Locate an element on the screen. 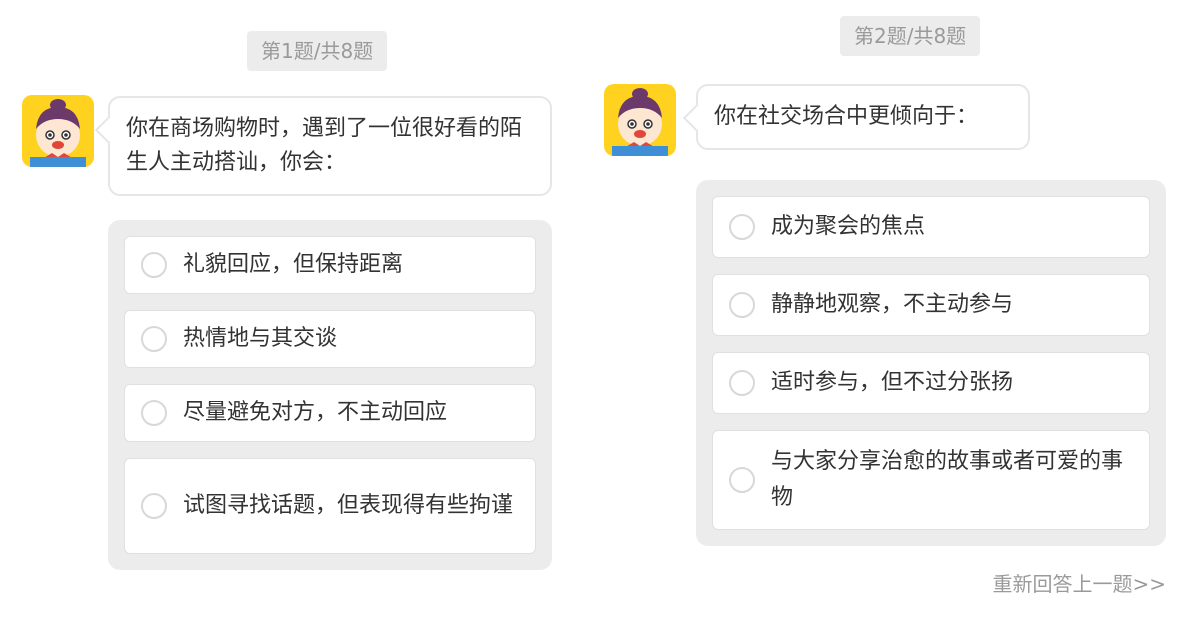 The height and width of the screenshot is (628, 1200). option-2: 静静地观察，不主动参与 is located at coordinates (931, 305).